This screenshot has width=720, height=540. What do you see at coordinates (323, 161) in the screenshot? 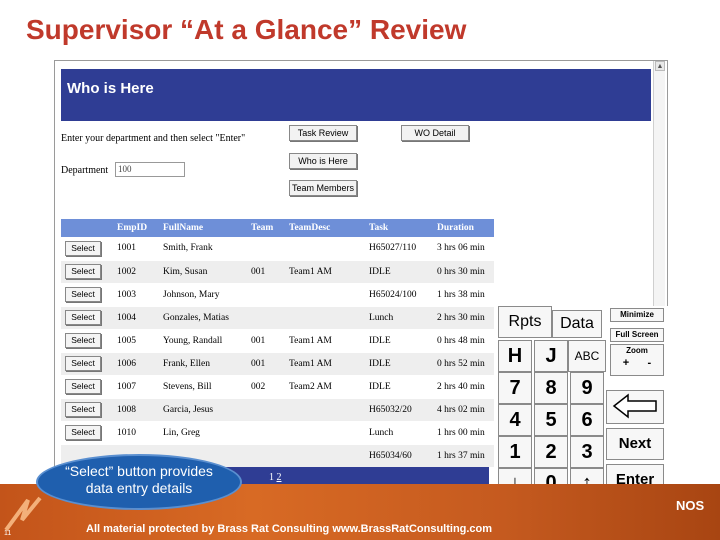
I see `who-is-here-button: Who is Here` at bounding box center [323, 161].